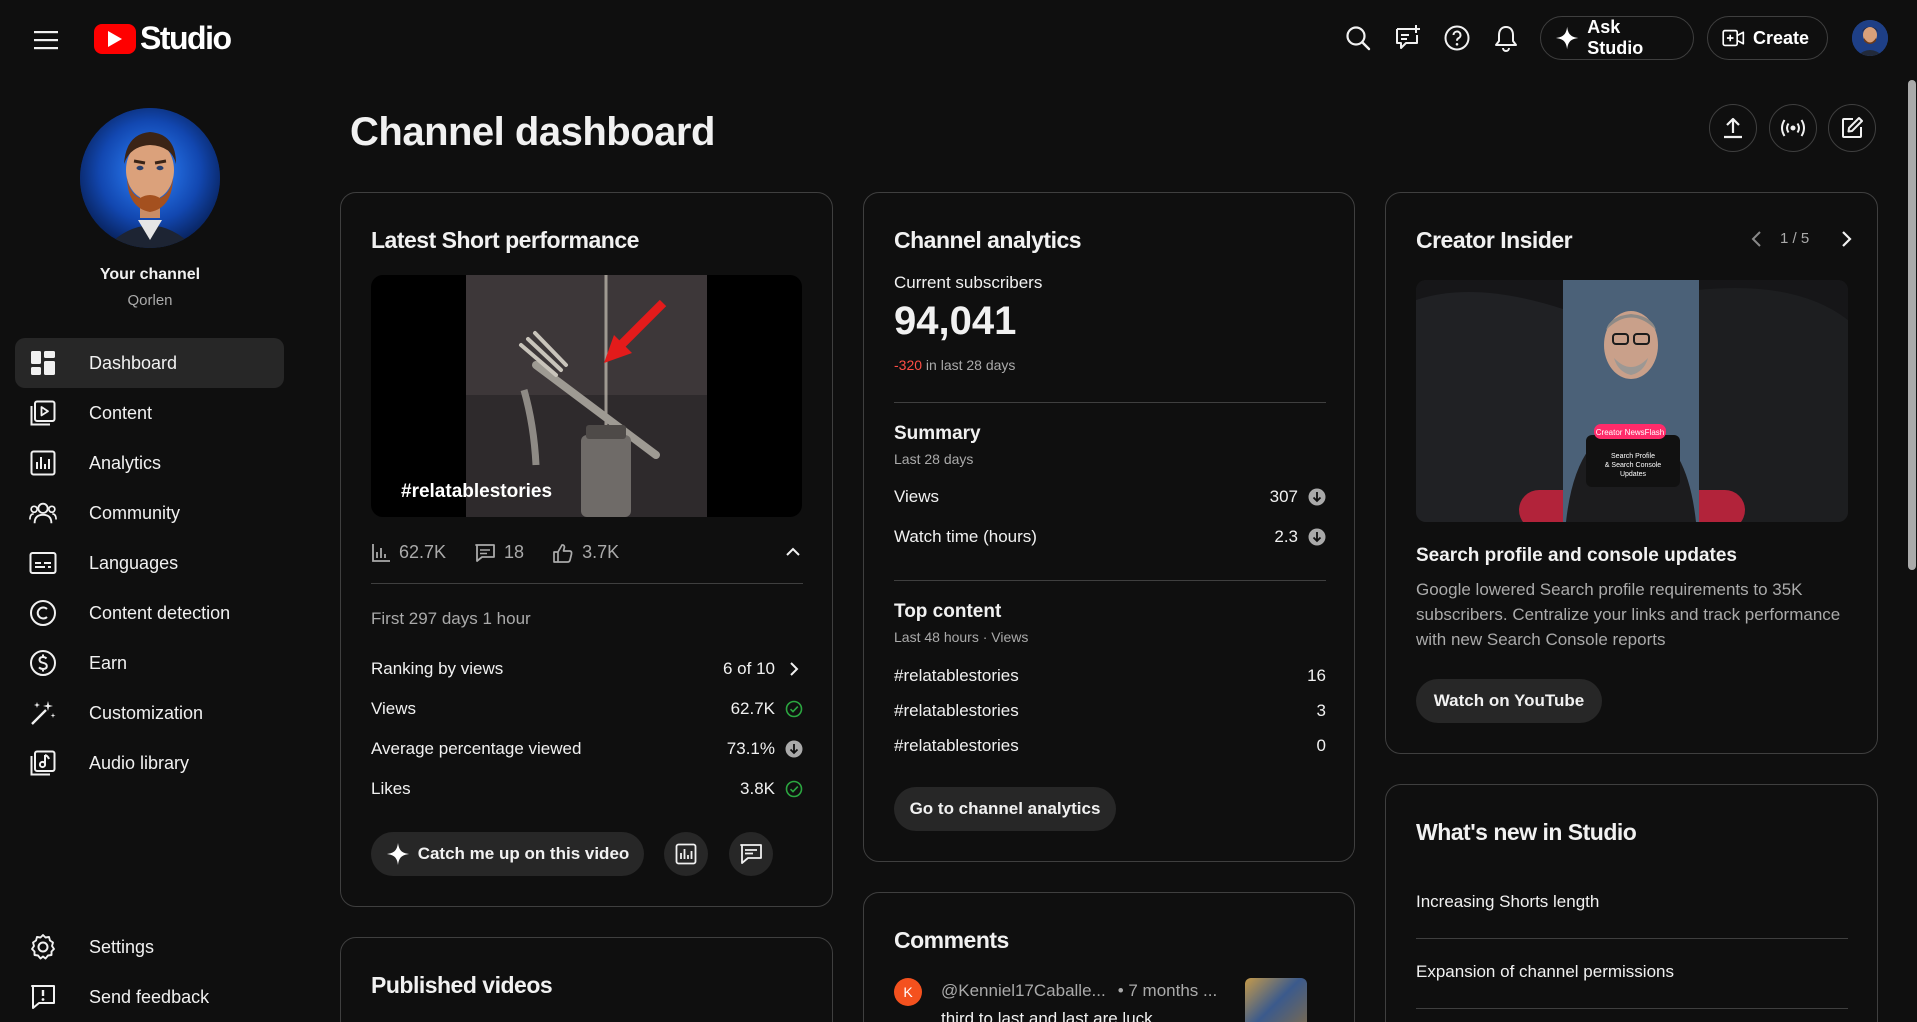 The width and height of the screenshot is (1917, 1022). What do you see at coordinates (587, 789) in the screenshot?
I see `metric-likes-row: Likes 3.8K` at bounding box center [587, 789].